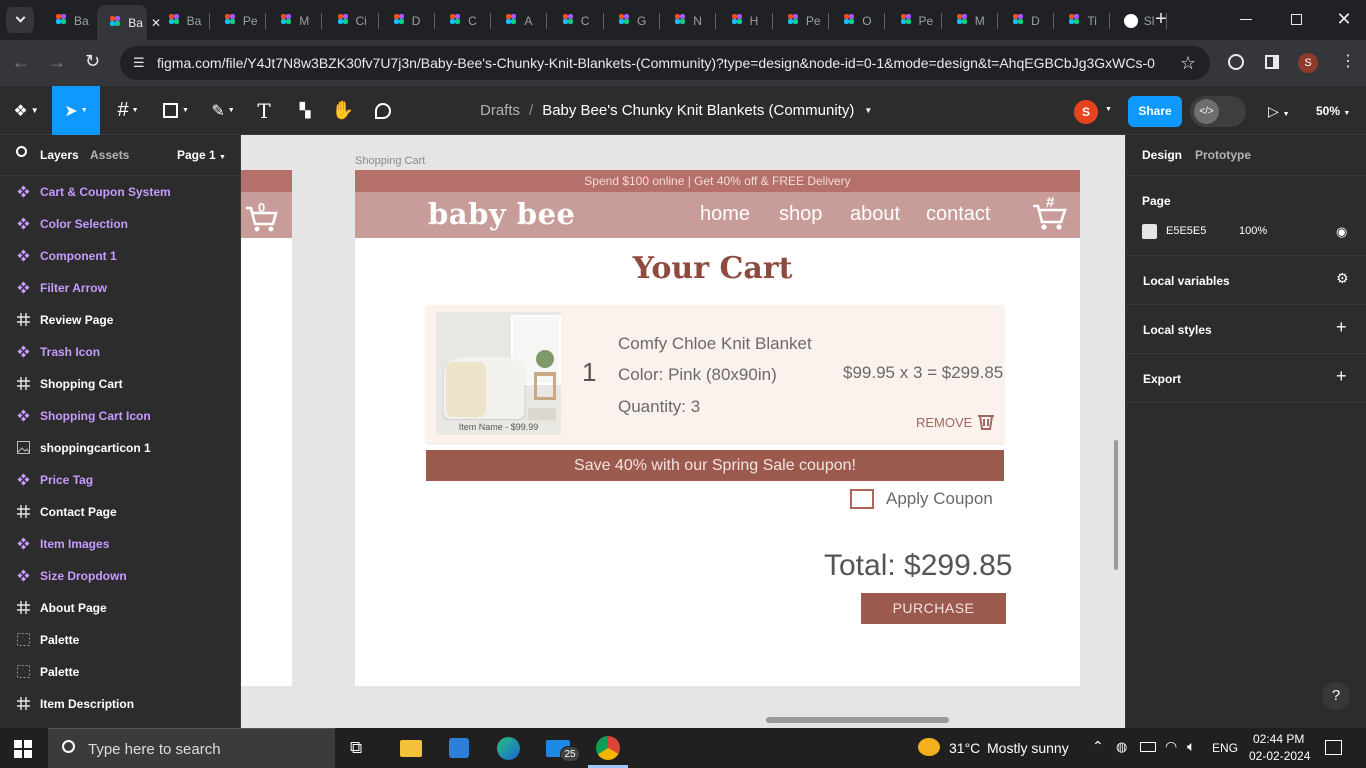  I want to click on comment-tool-button, so click(383, 110).